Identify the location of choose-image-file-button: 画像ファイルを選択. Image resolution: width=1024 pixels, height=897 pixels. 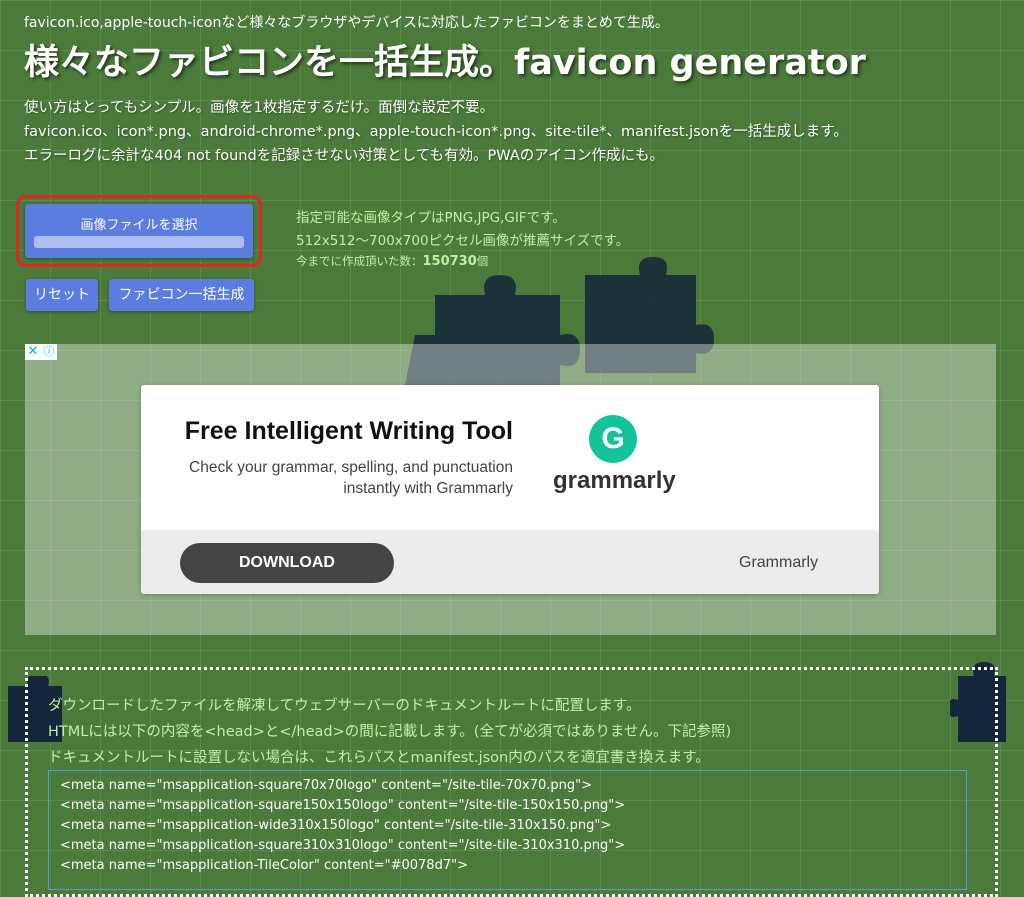
(139, 231).